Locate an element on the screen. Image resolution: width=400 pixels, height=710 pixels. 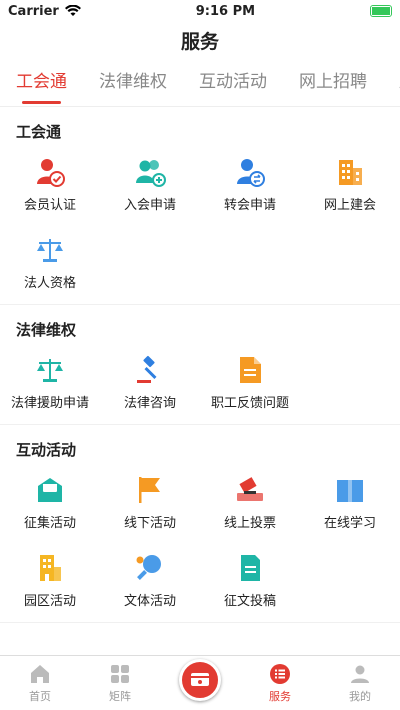
service-item-label: 文体活动 is located at coordinates (149, 601).